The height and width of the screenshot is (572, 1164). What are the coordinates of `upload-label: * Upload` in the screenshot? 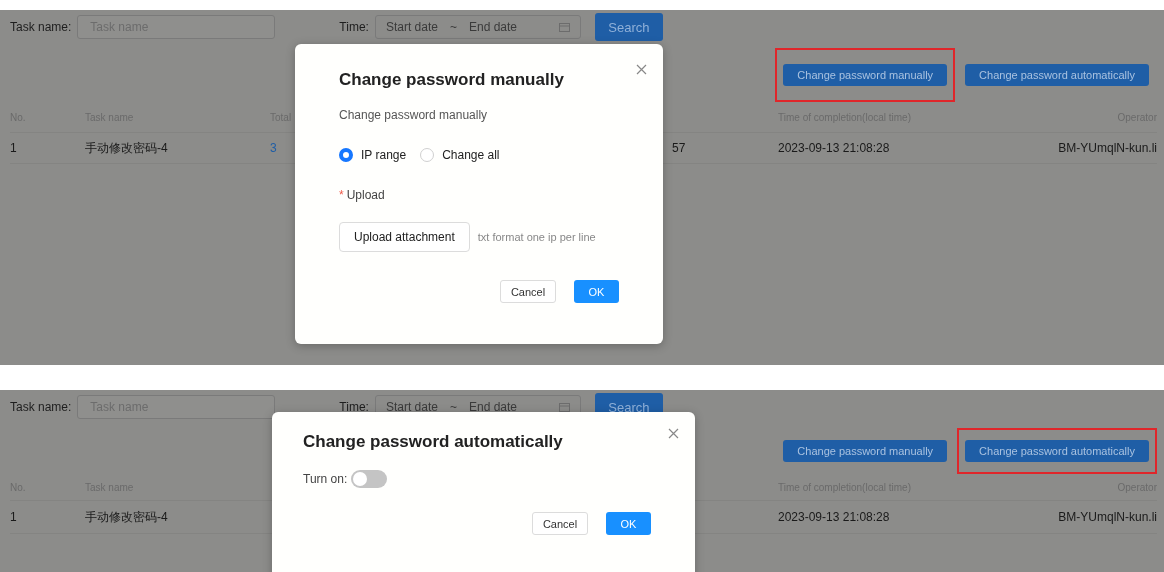 It's located at (362, 195).